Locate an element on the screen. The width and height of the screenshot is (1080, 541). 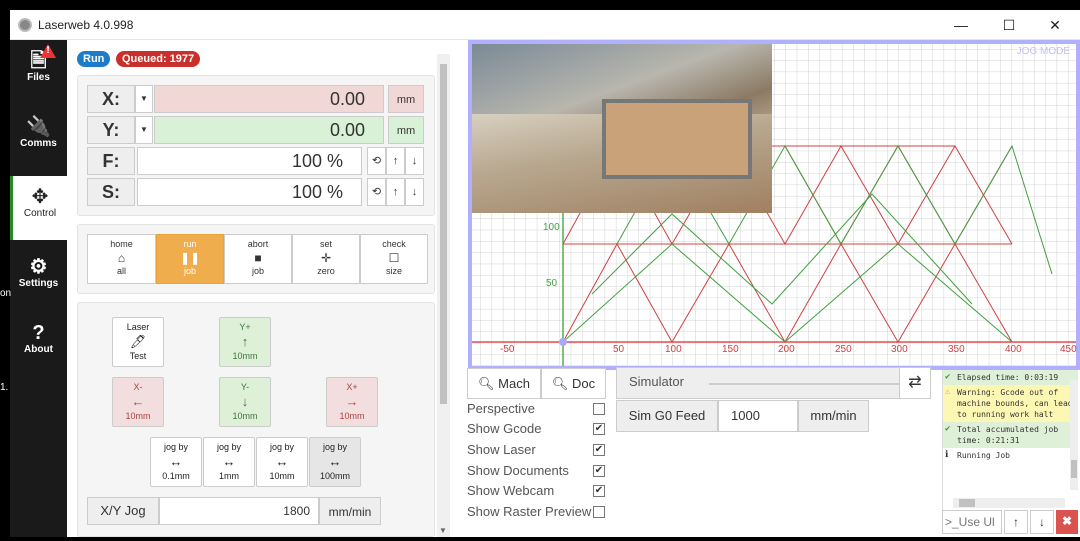
command-bar: ↑ ↓ ✖ is located at coordinates (1010, 522).